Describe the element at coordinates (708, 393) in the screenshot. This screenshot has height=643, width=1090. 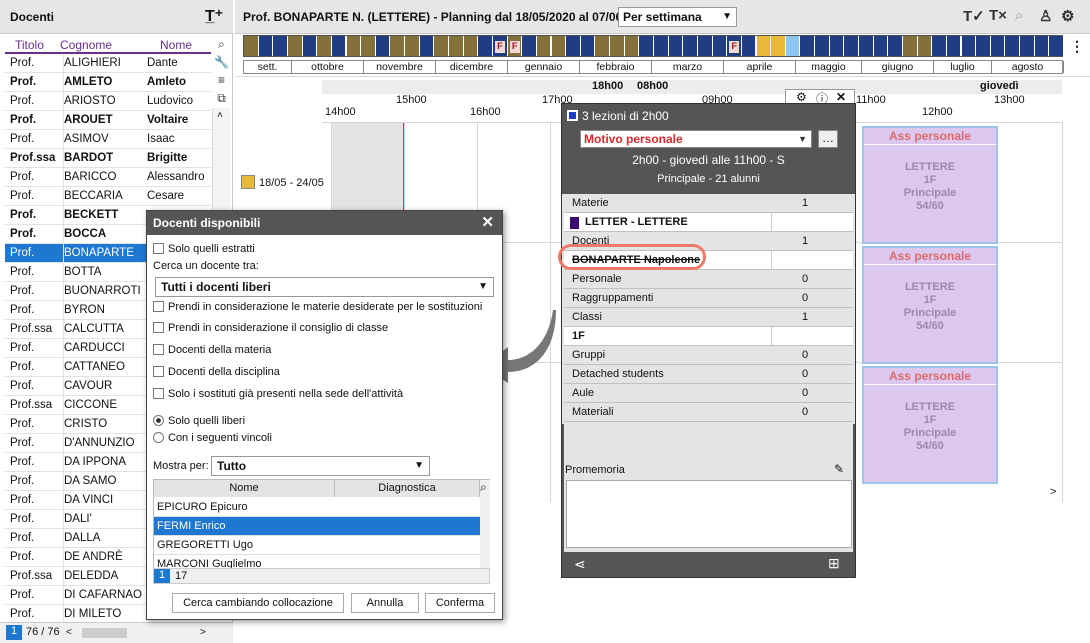
I see `resource-row: Aule 0` at that location.